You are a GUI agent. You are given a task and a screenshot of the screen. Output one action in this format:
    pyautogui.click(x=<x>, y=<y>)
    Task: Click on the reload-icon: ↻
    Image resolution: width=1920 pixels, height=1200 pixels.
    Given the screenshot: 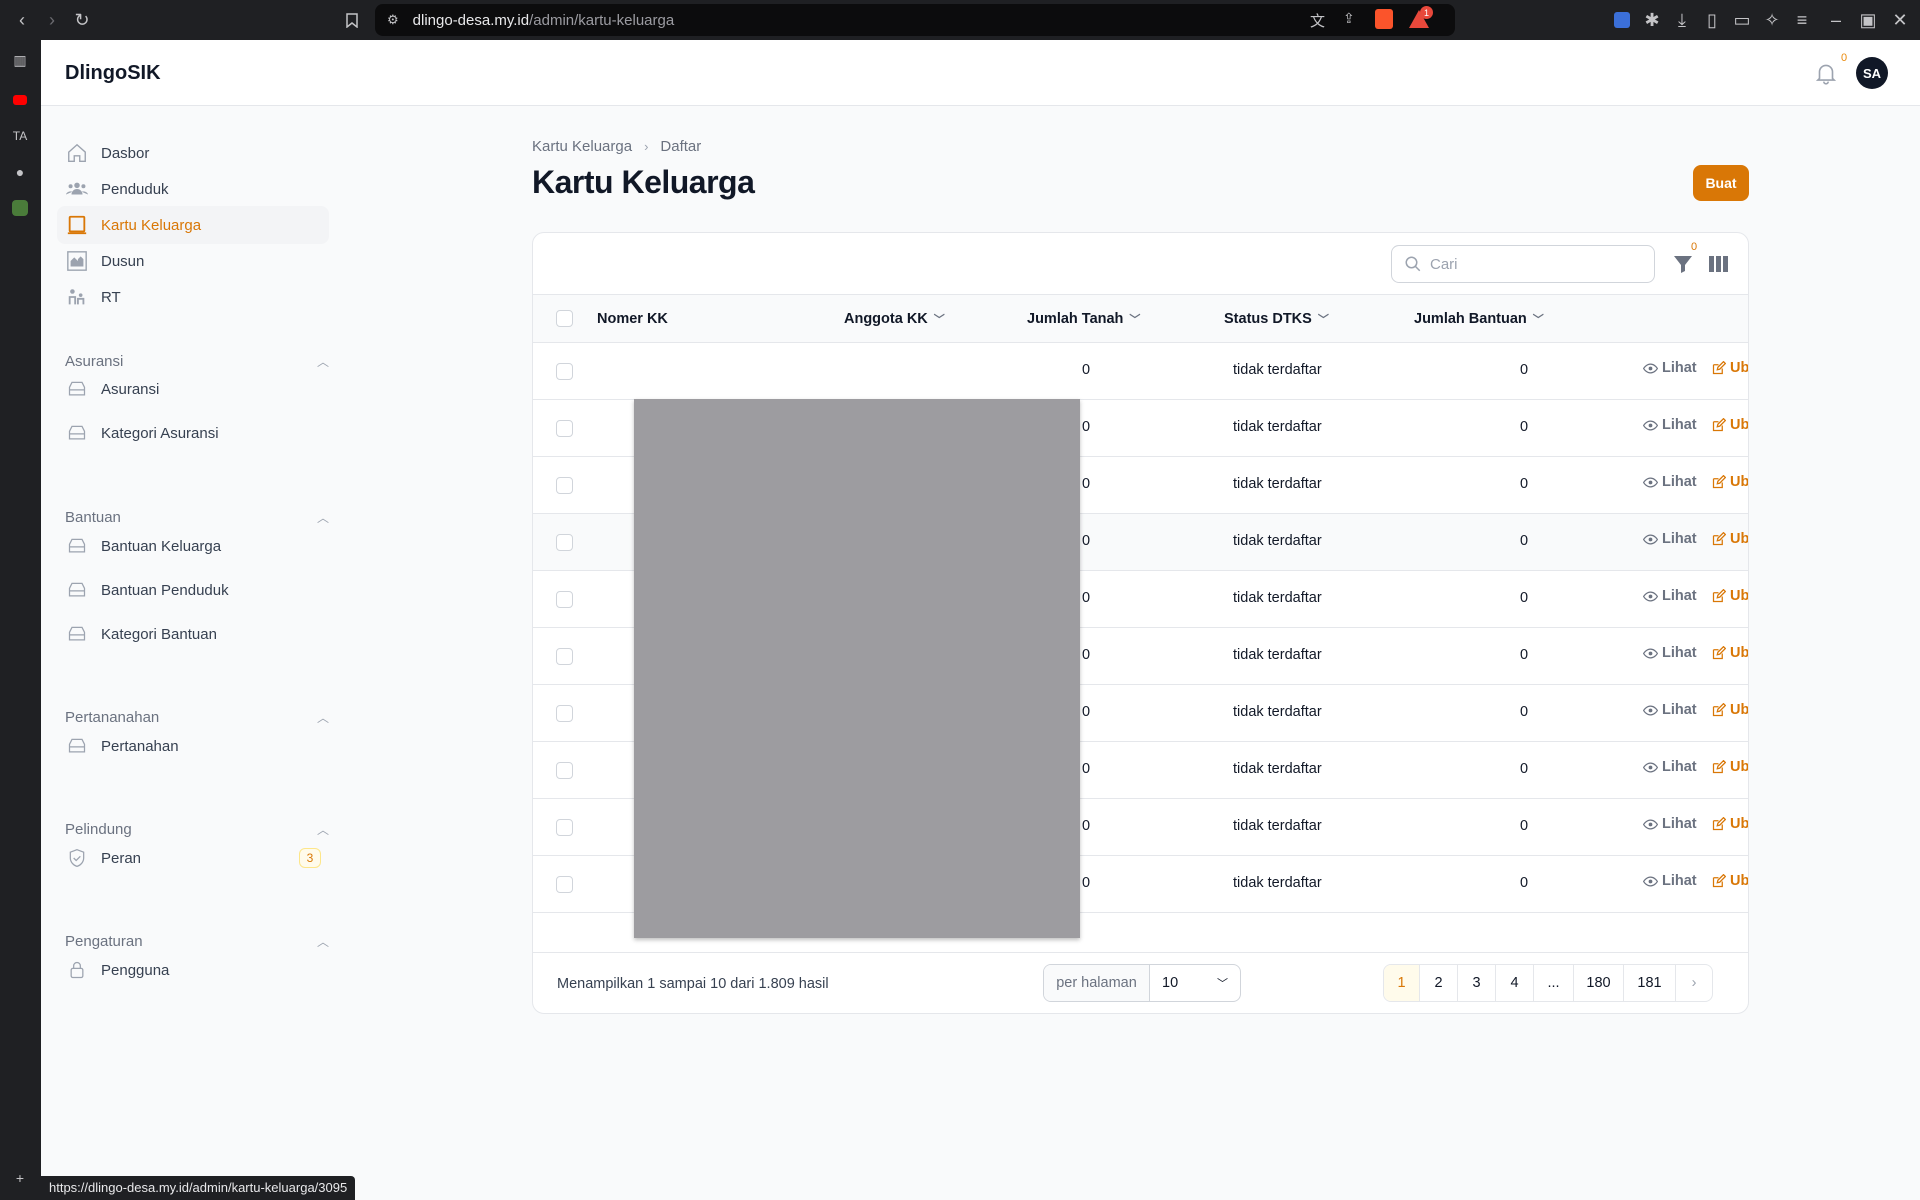 What is the action you would take?
    pyautogui.click(x=82, y=20)
    